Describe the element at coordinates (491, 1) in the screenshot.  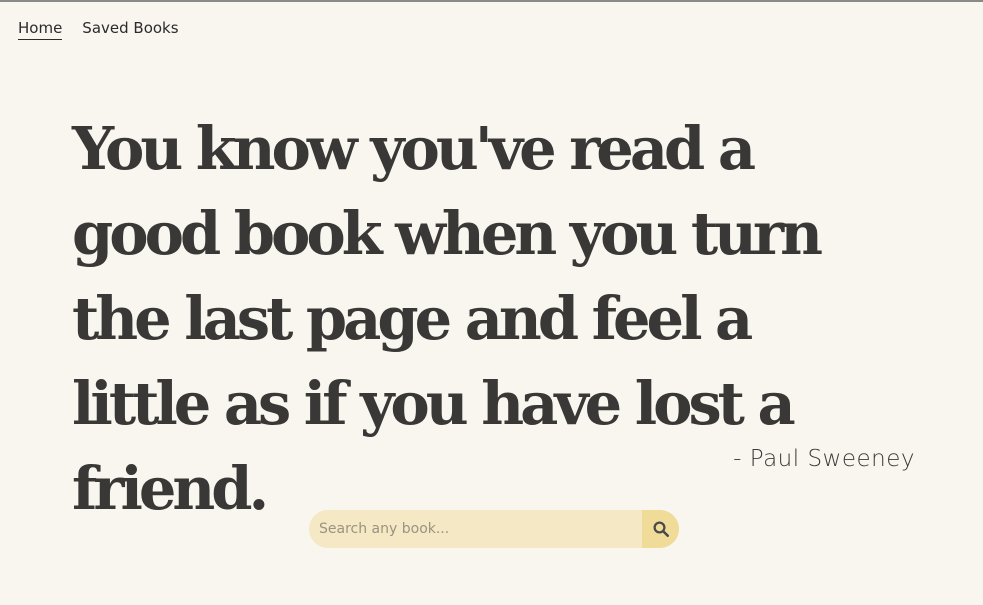
I see `top-border` at that location.